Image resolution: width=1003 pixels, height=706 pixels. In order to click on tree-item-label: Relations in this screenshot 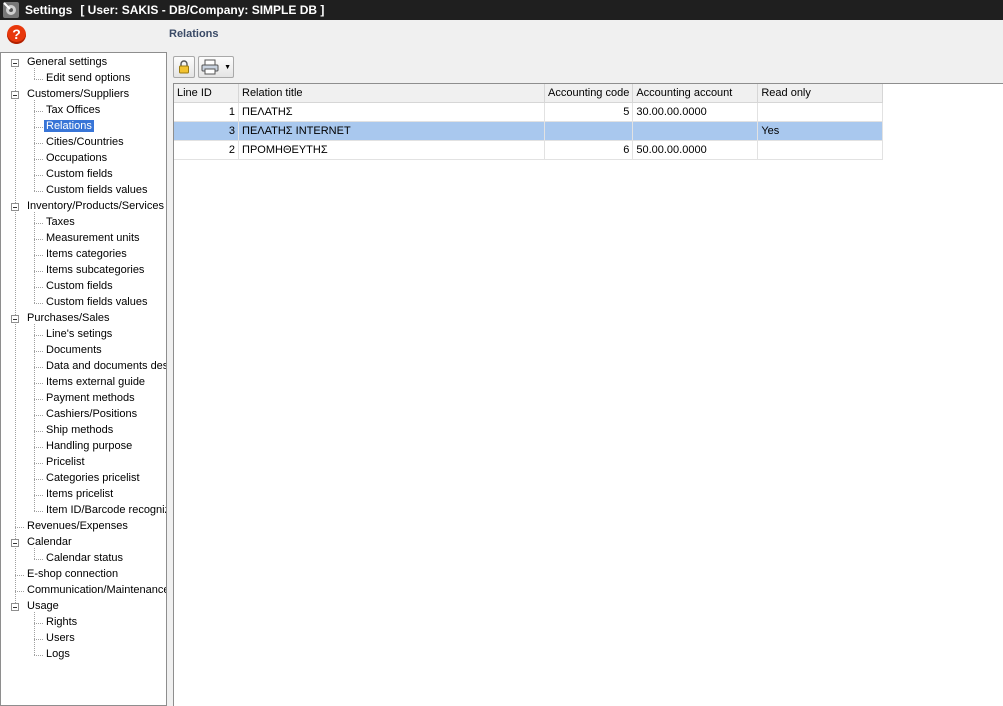, I will do `click(69, 126)`.